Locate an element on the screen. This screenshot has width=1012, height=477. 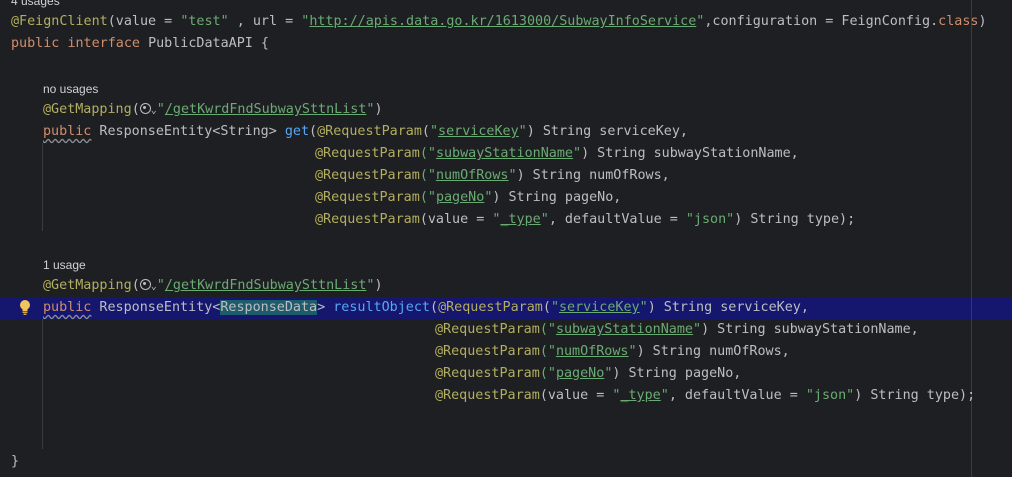
string-literal: "test" is located at coordinates (204, 21).